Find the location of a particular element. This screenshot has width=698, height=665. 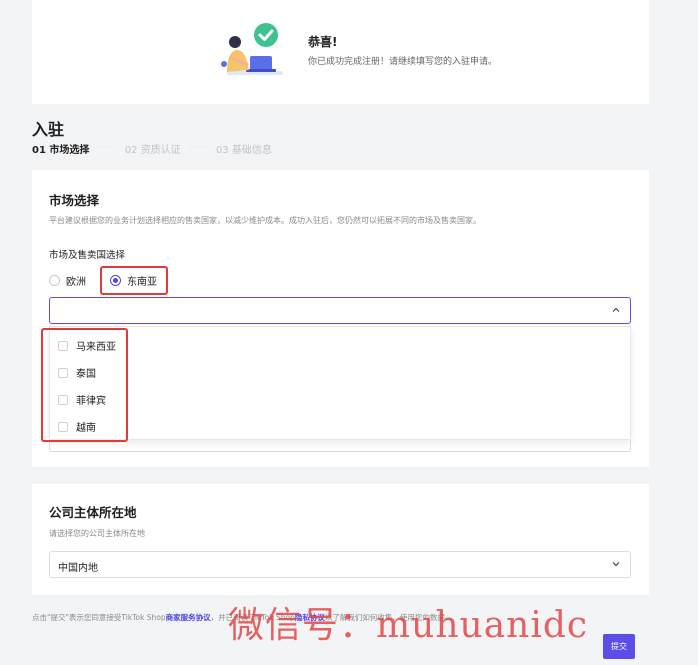

step-indicator: 01 市场选择 ····· 02 资质认证 ····· 03 基础信息 is located at coordinates (152, 148).